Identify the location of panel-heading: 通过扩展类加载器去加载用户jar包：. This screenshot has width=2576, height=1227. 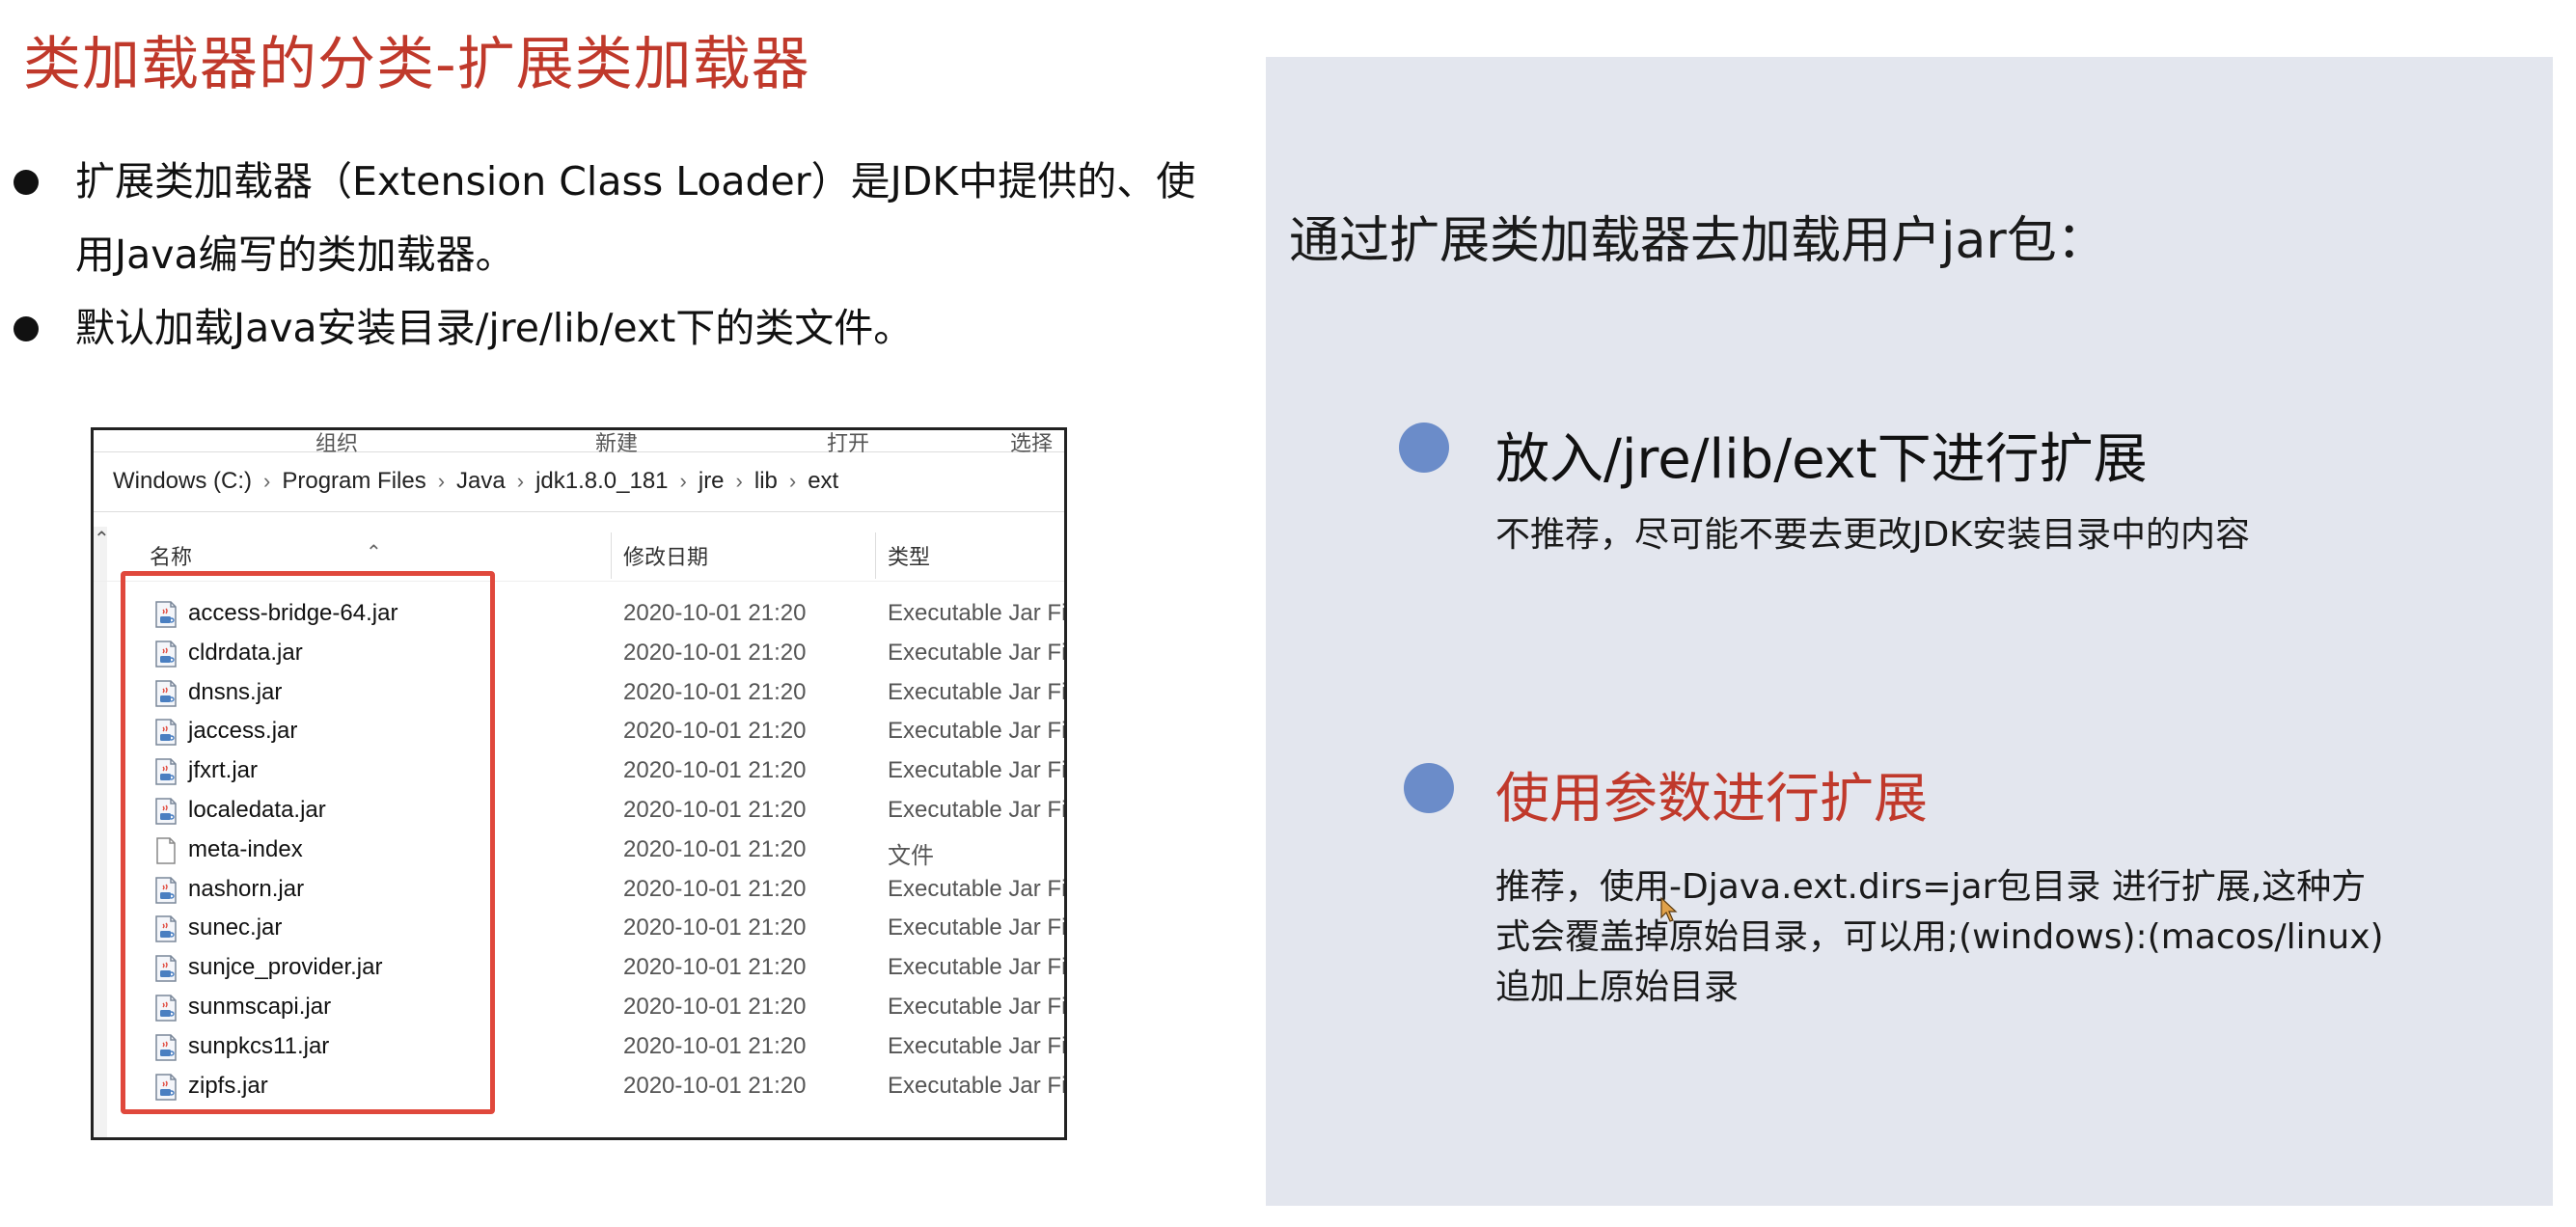
(1698, 241).